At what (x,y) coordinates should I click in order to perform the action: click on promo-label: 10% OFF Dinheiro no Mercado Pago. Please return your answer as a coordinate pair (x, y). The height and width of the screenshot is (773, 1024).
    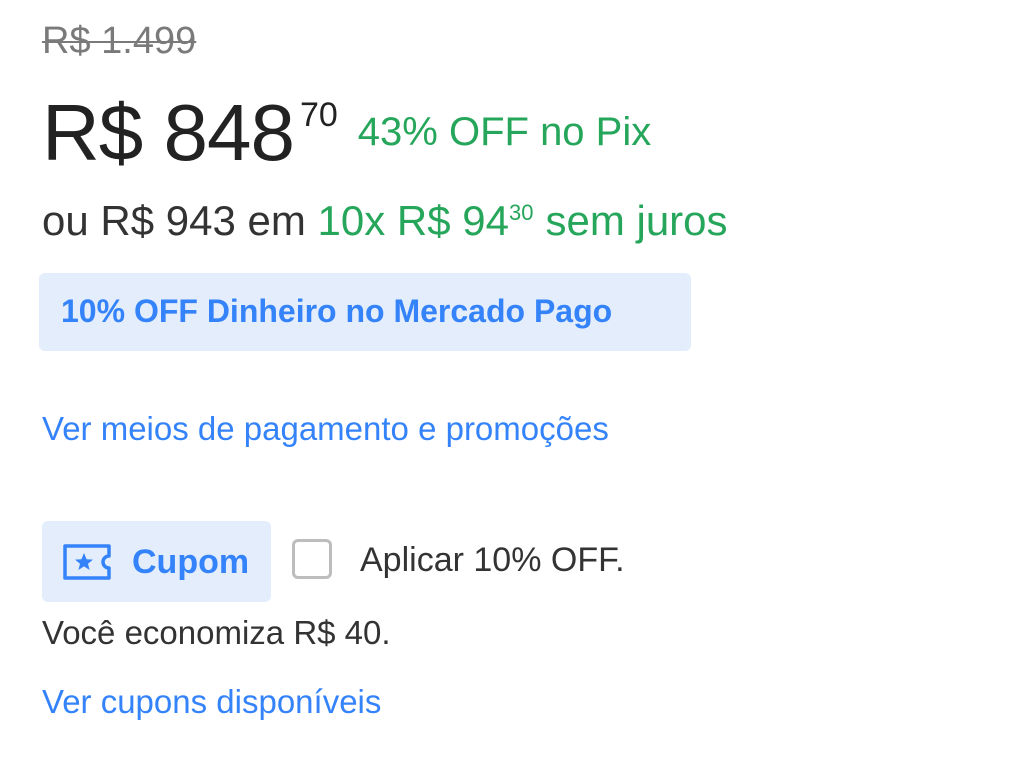
    Looking at the image, I should click on (337, 311).